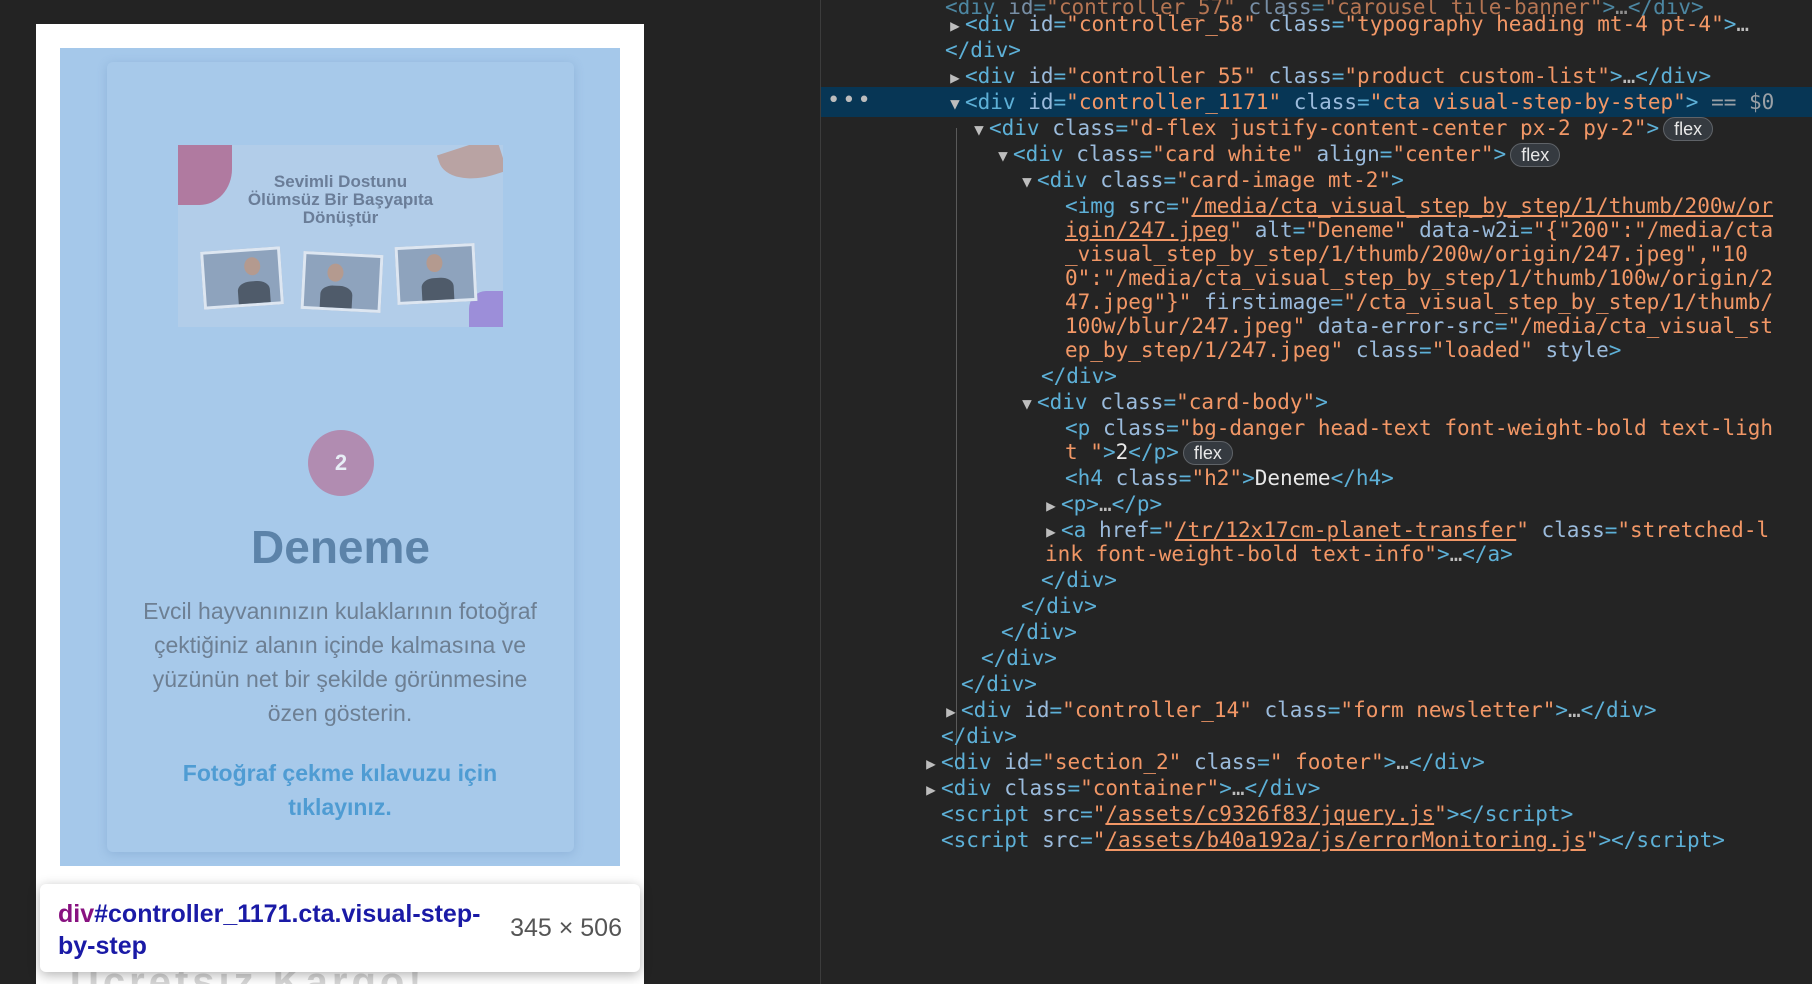 The height and width of the screenshot is (984, 1812). I want to click on card-title: Deneme, so click(340, 547).